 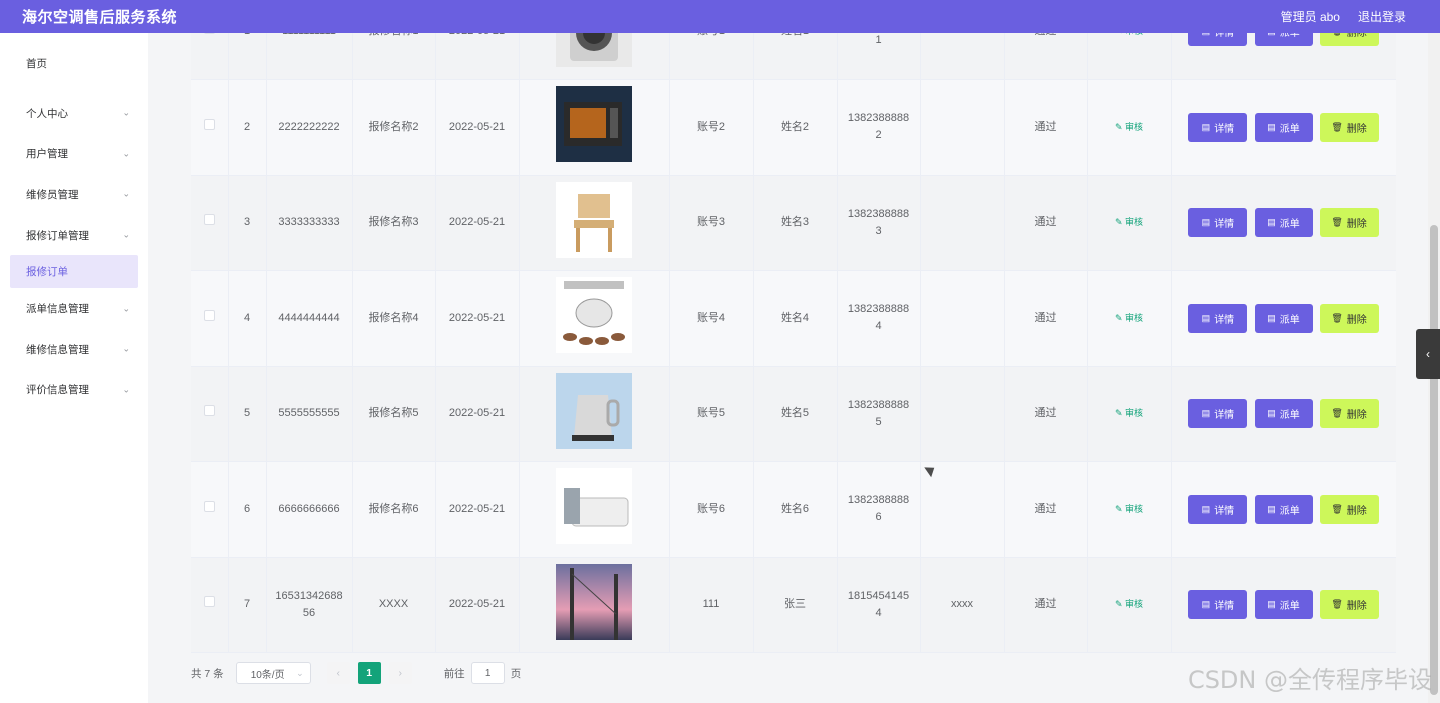 What do you see at coordinates (879, 223) in the screenshot?
I see `phone-cell: 1382388888 3` at bounding box center [879, 223].